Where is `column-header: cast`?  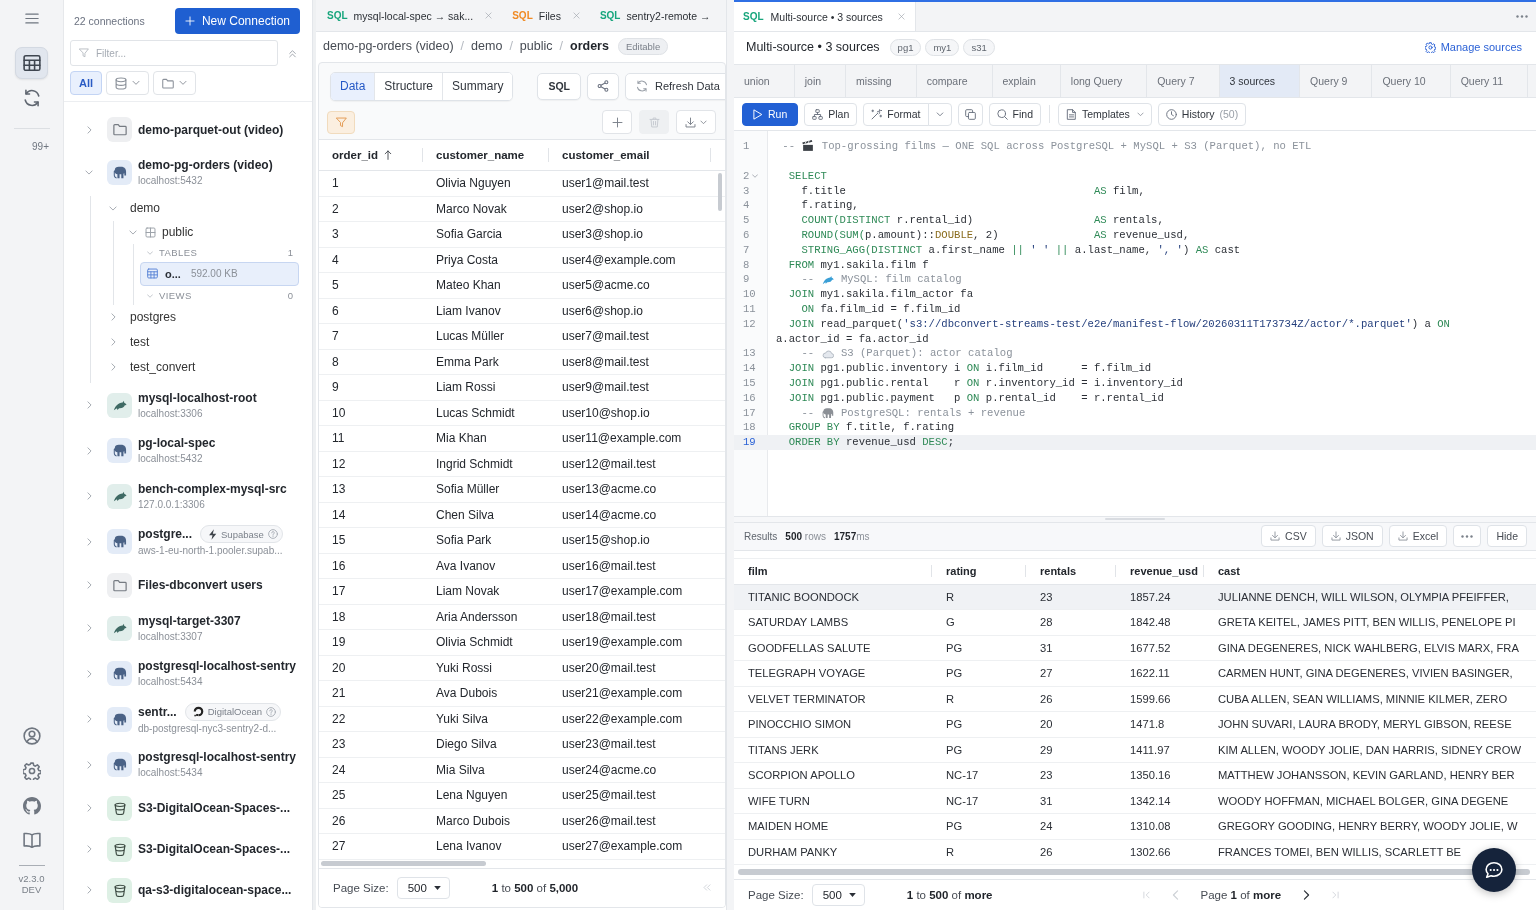
column-header: cast is located at coordinates (1370, 571).